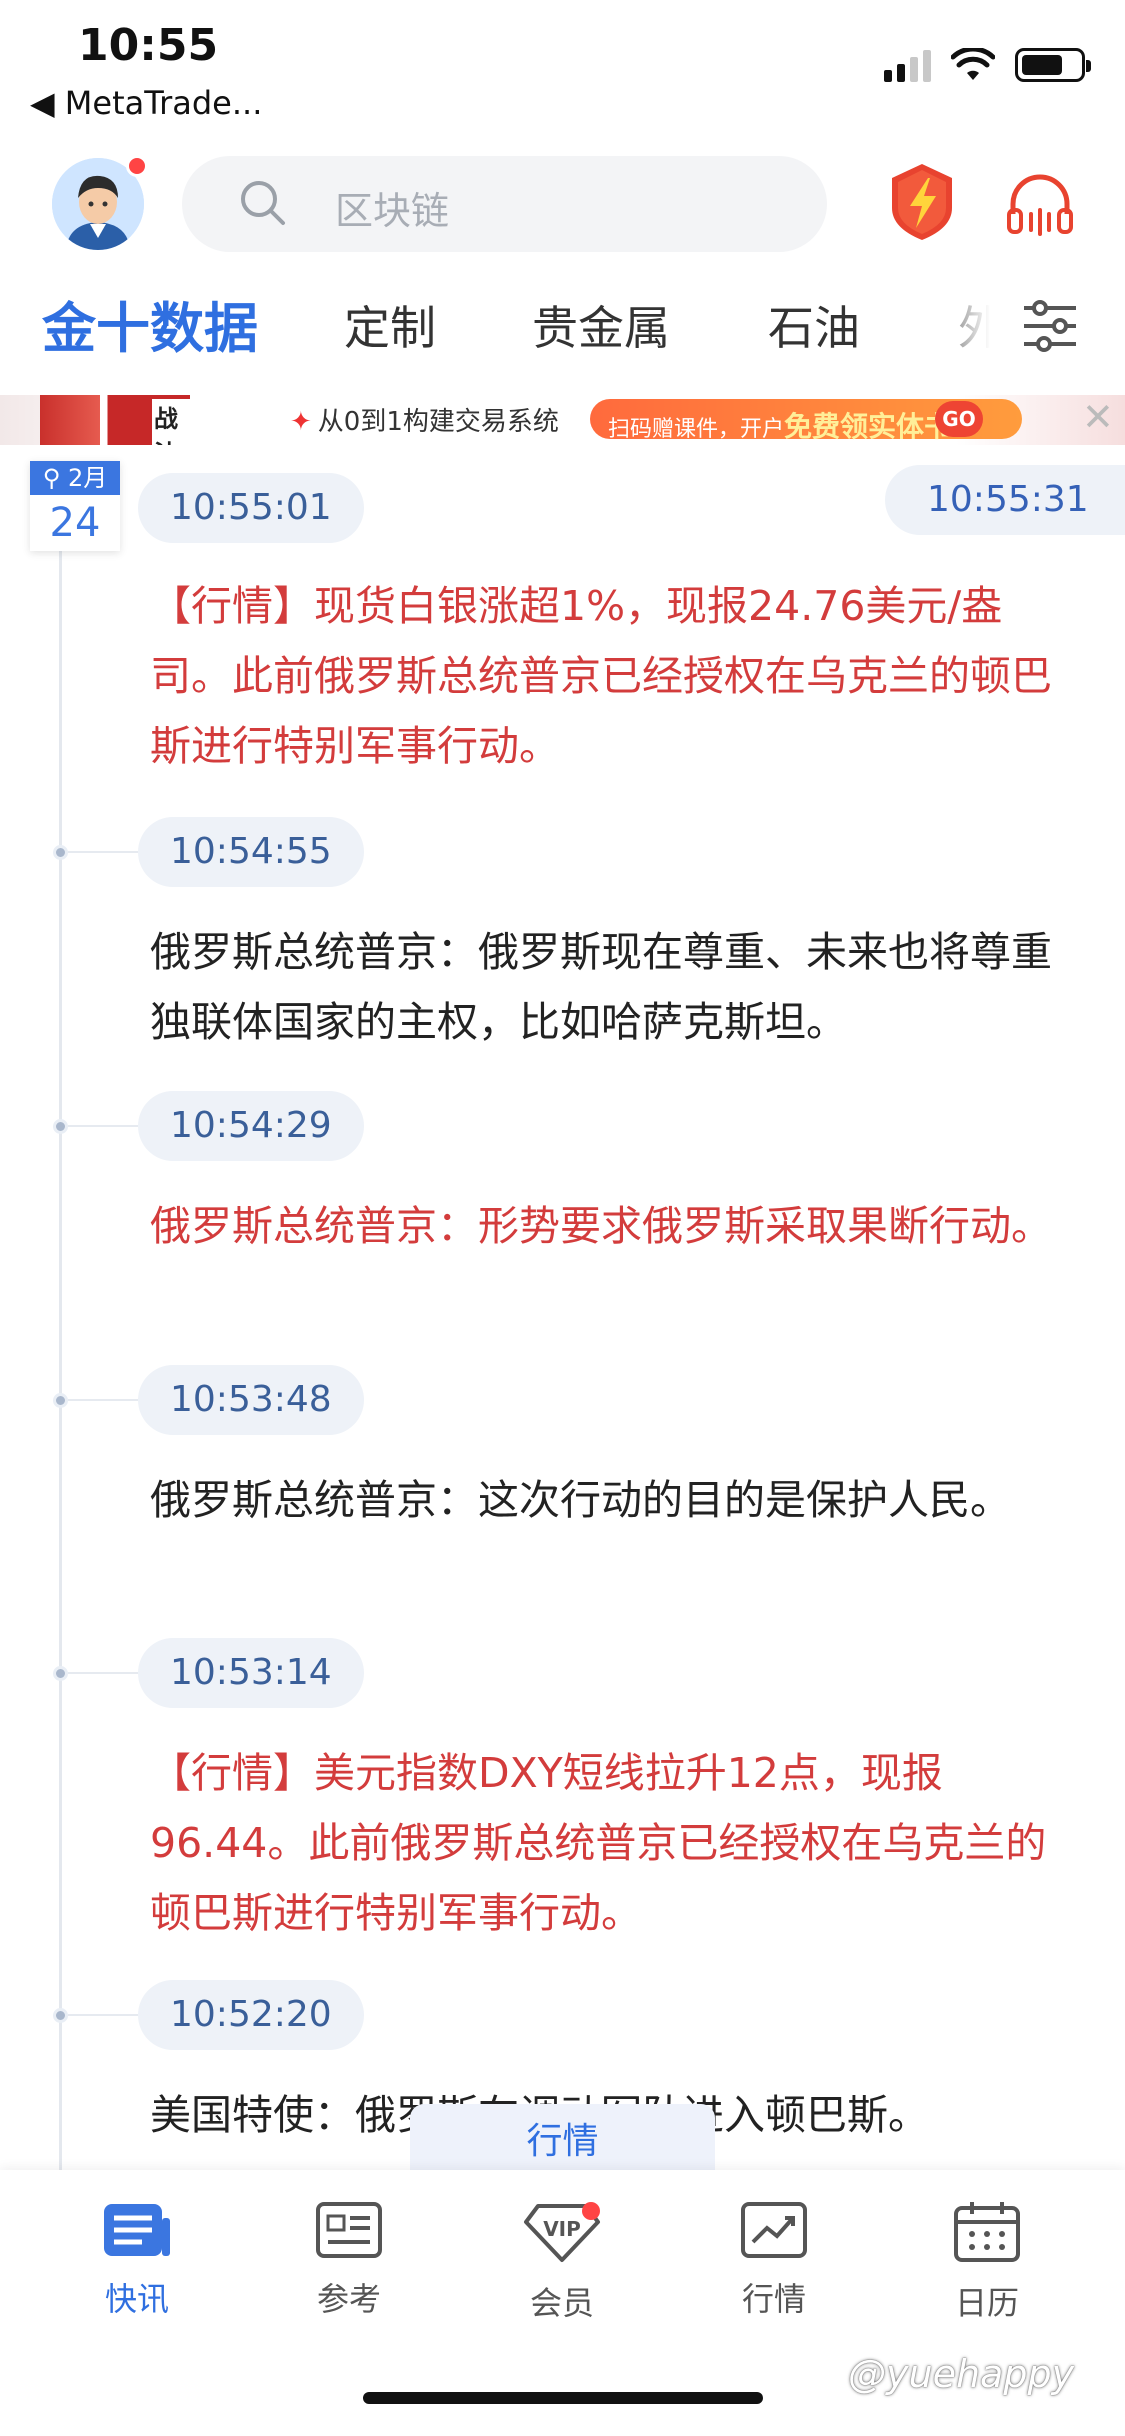 The image size is (1125, 2436). I want to click on battery-icon, so click(1053, 65).